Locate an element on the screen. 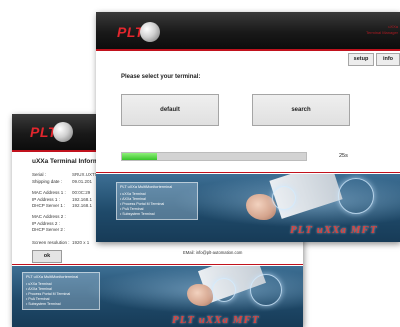 The image size is (400, 327). search-button: search is located at coordinates (301, 110).